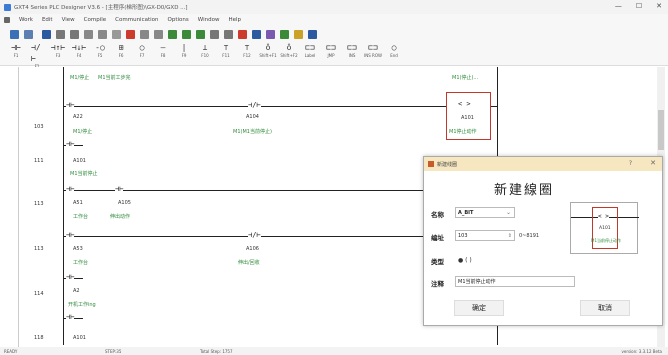  Describe the element at coordinates (373, 50) in the screenshot. I see `ladder-tool-ins-row: ⊏⊐ INS ROW` at that location.